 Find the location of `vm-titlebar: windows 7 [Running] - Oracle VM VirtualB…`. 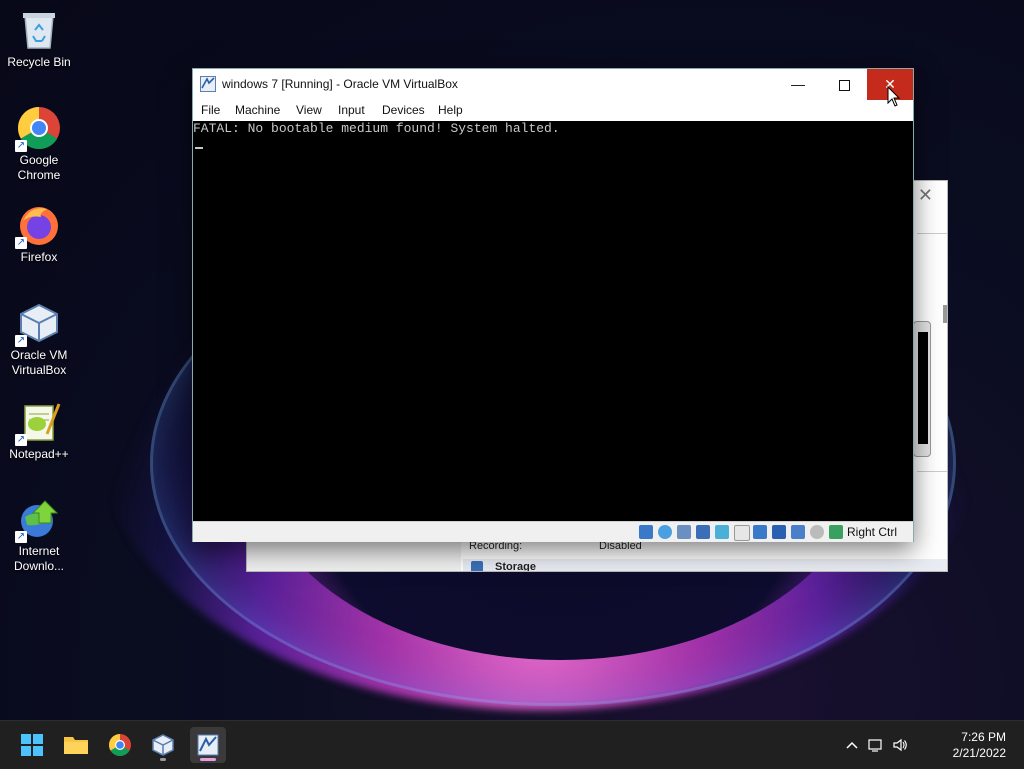

vm-titlebar: windows 7 [Running] - Oracle VM VirtualB… is located at coordinates (553, 84).